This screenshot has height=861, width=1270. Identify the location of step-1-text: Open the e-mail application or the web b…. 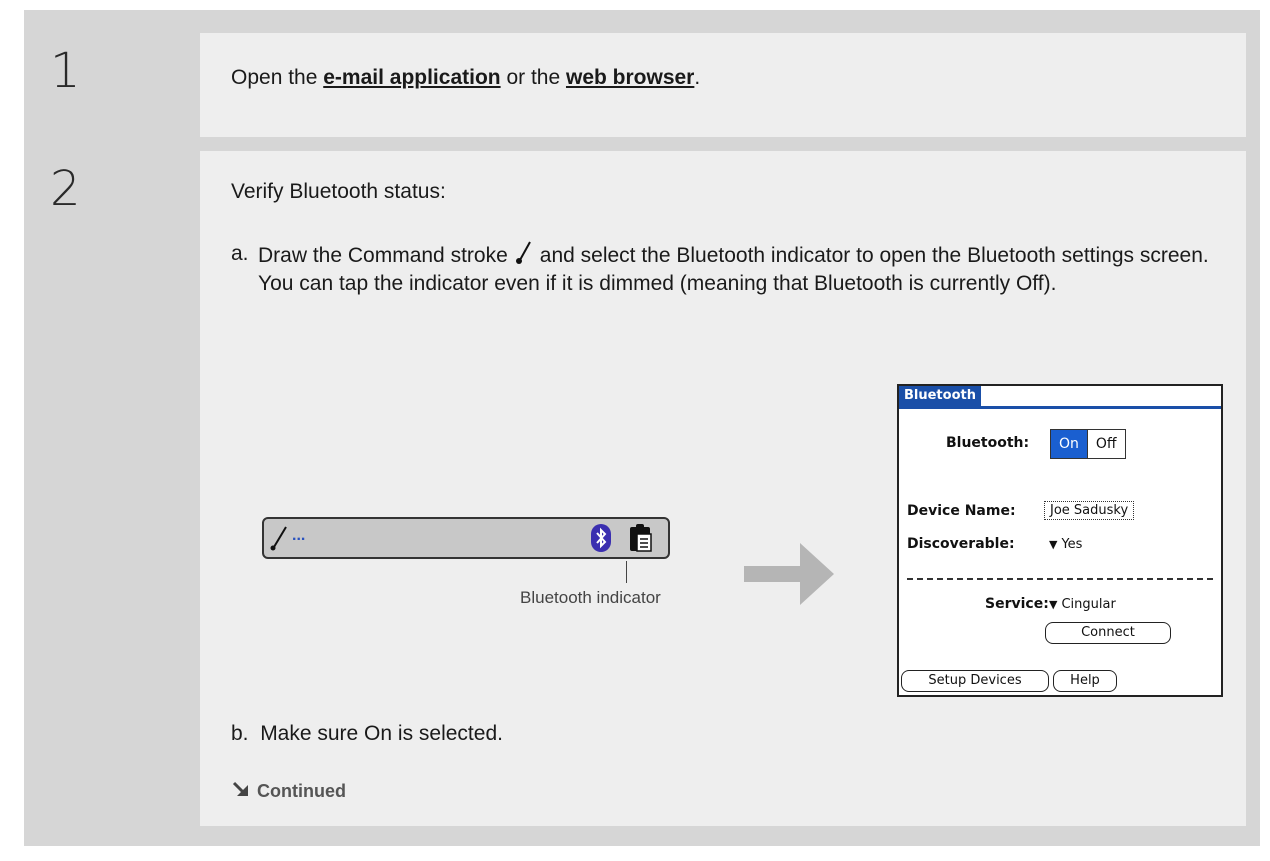
(465, 78).